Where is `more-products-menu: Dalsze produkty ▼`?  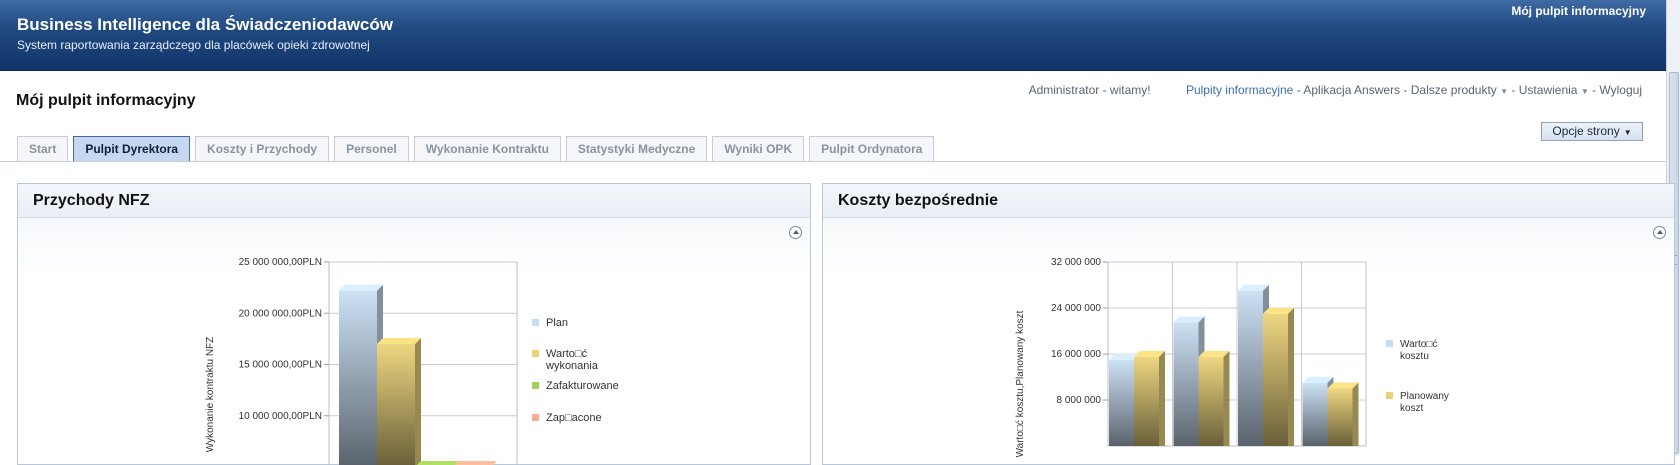
more-products-menu: Dalsze produkty ▼ is located at coordinates (1459, 90).